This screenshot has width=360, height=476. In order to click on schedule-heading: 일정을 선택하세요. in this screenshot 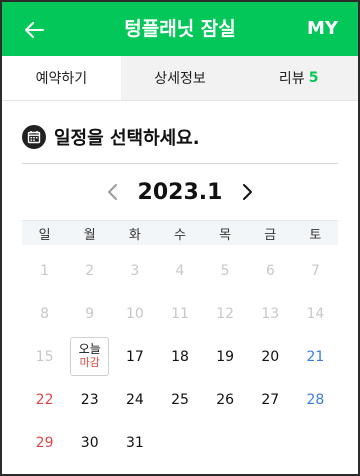, I will do `click(180, 137)`.